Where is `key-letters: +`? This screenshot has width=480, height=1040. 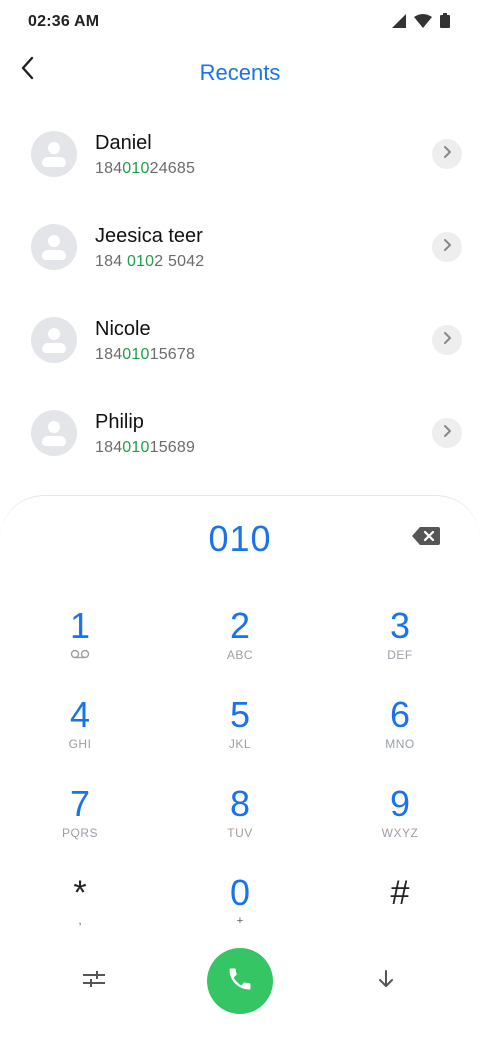
key-letters: + is located at coordinates (240, 921).